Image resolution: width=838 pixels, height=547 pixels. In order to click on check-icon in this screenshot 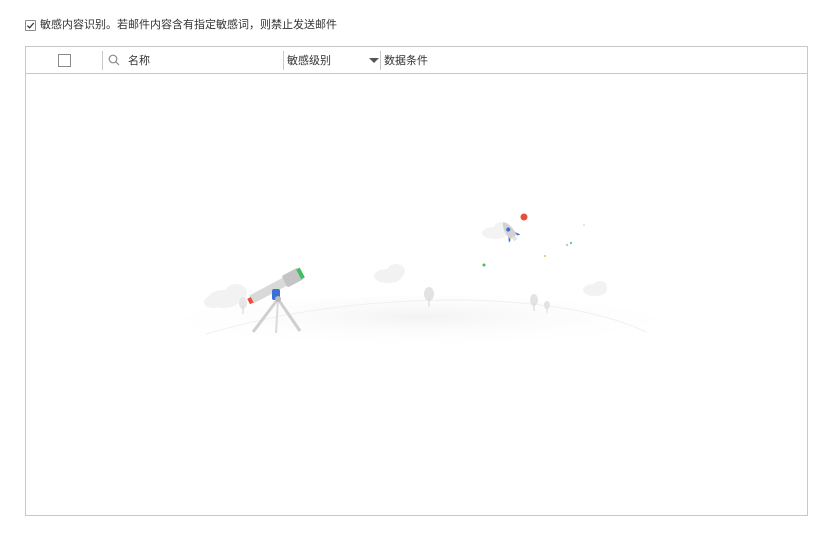, I will do `click(30, 25)`.